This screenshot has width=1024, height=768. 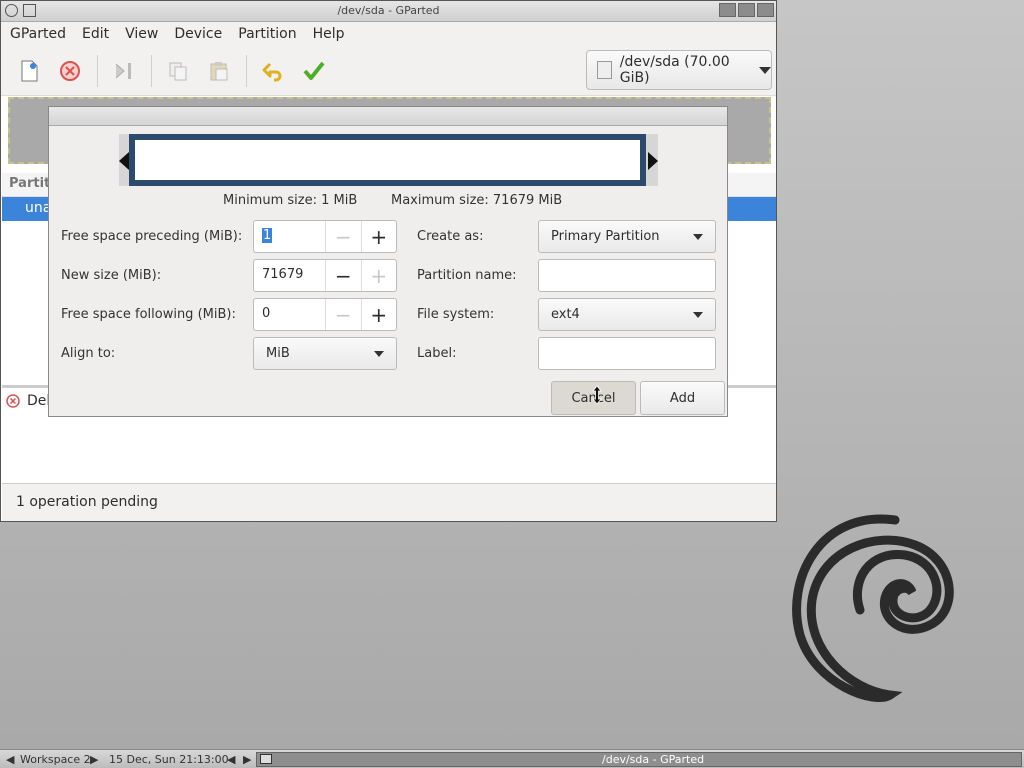 I want to click on free-space-following-input: 0, so click(x=289, y=314).